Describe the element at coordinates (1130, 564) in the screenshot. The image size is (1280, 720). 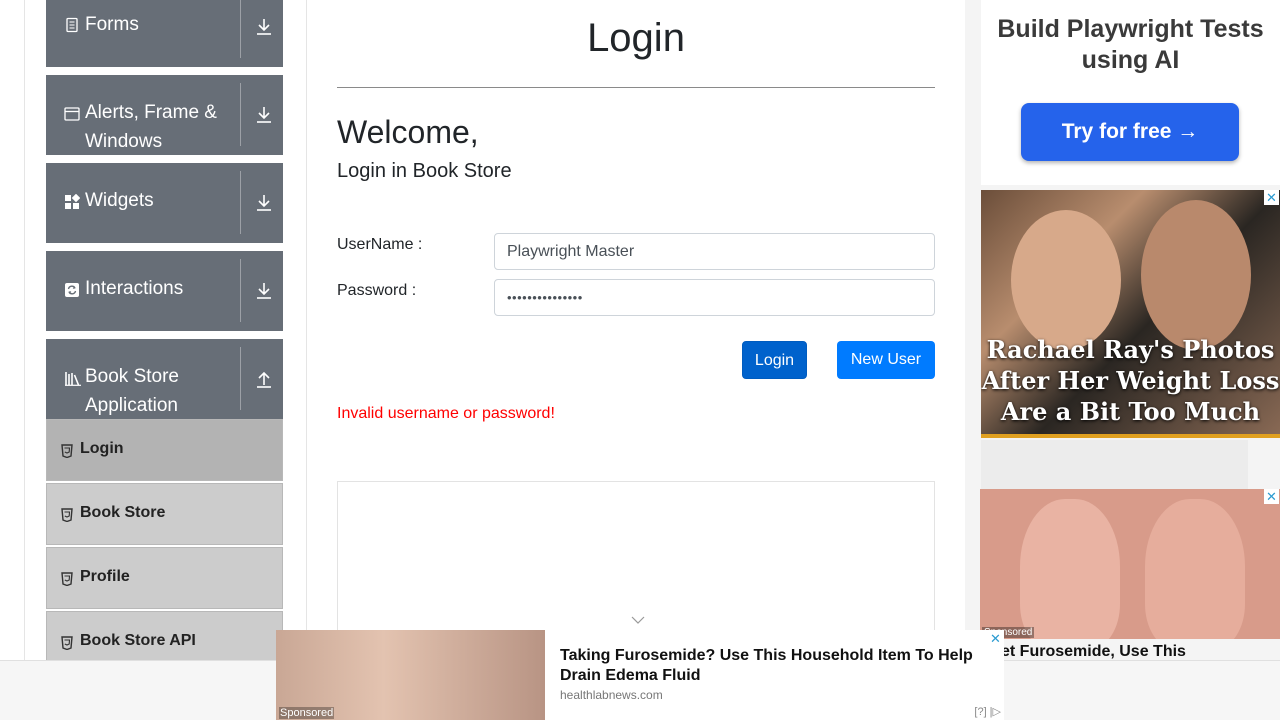
I see `ad-furosemide: Sponsored` at that location.